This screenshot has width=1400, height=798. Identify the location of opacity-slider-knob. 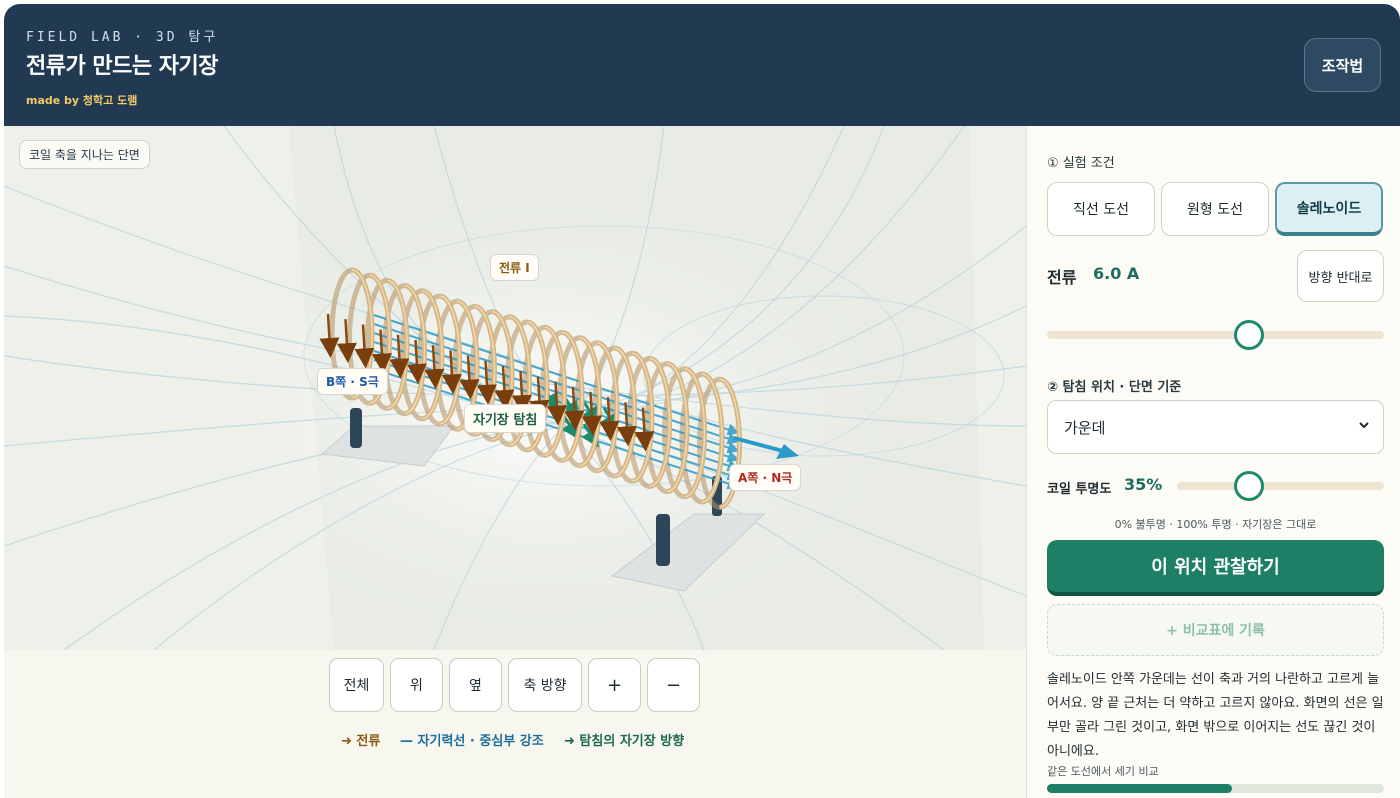
(1249, 486).